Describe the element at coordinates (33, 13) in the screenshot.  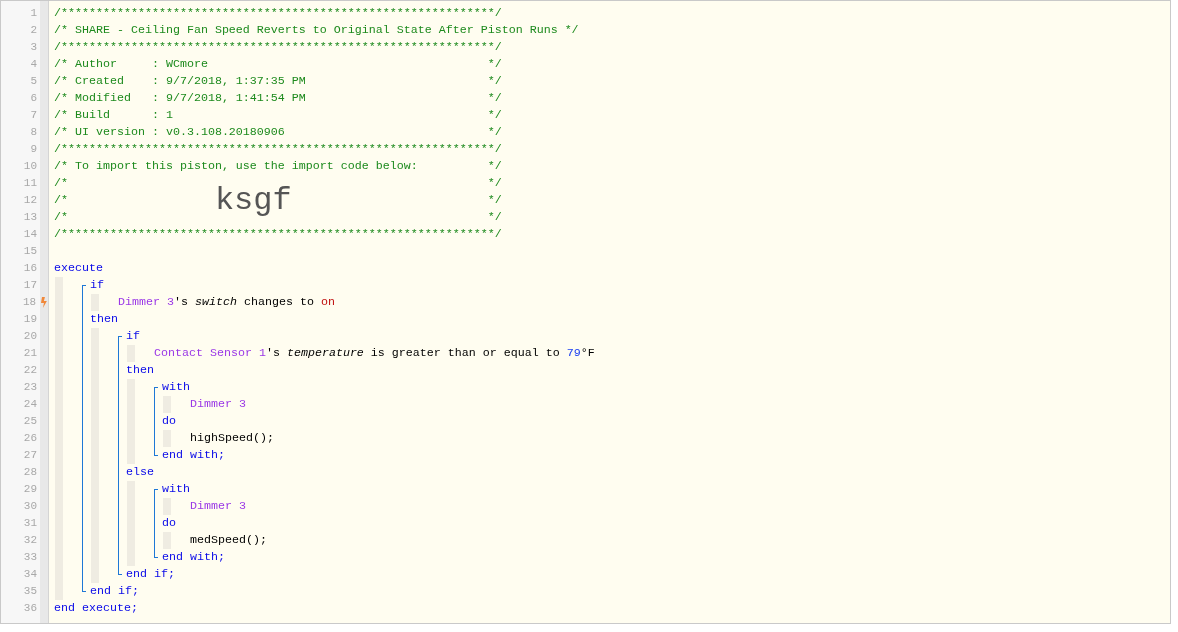
I see `line-number: 1` at that location.